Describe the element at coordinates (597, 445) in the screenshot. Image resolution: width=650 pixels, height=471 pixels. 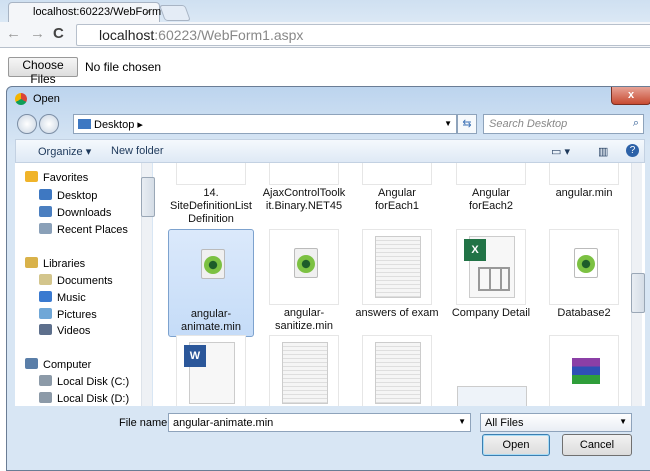
I see `cancel-button: Cancel` at that location.